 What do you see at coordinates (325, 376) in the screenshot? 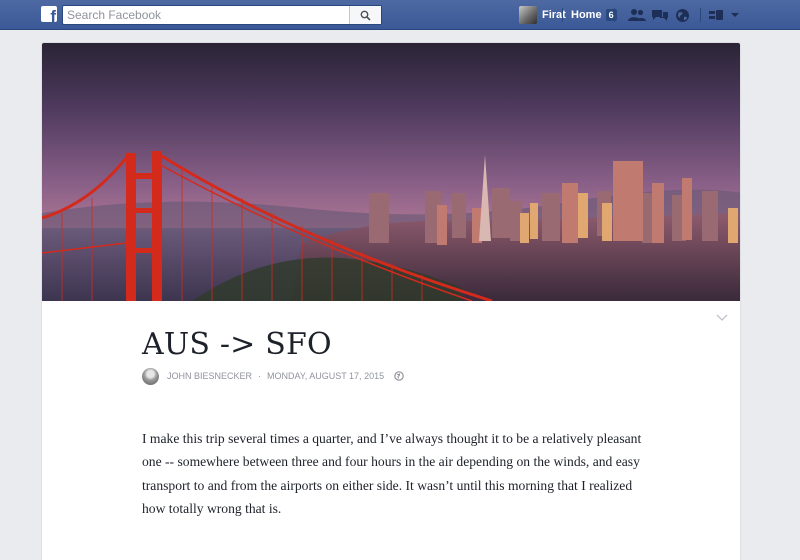
I see `post-date: MONDAY, AUGUST 17, 2015` at bounding box center [325, 376].